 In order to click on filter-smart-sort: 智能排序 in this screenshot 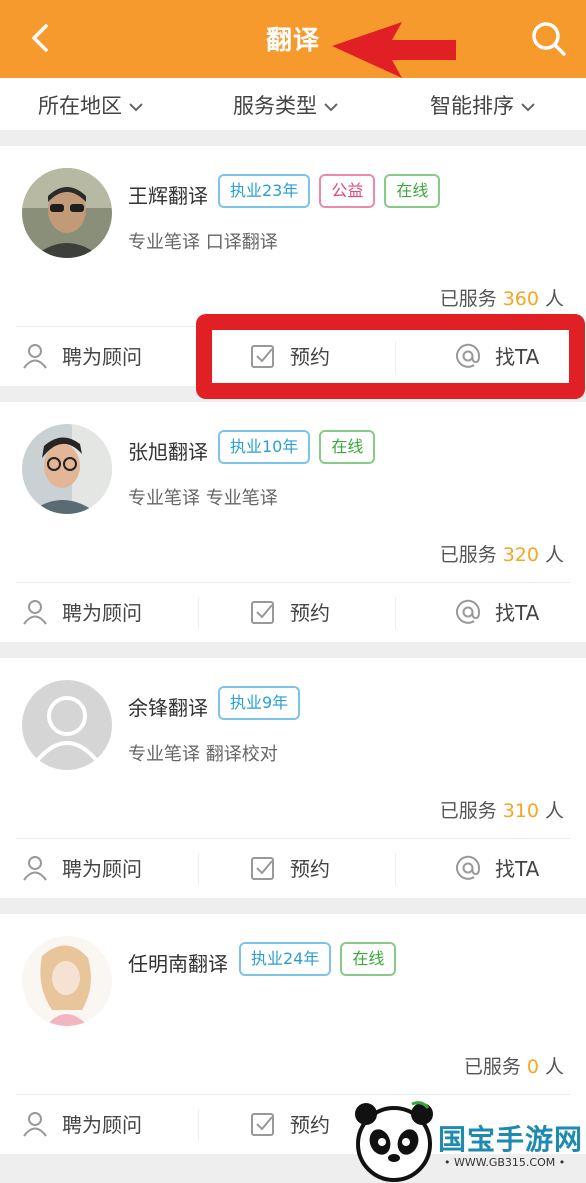, I will do `click(483, 105)`.